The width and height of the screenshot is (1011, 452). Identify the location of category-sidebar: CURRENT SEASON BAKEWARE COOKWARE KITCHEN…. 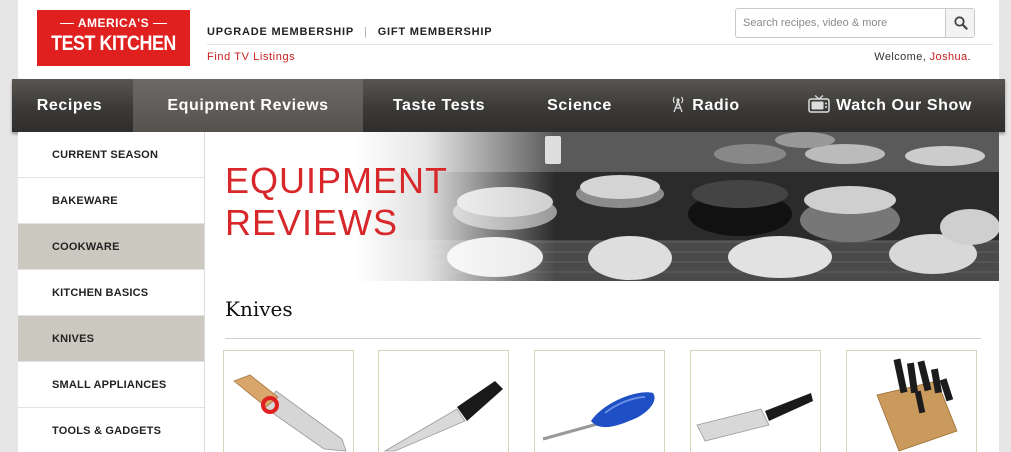
(111, 292).